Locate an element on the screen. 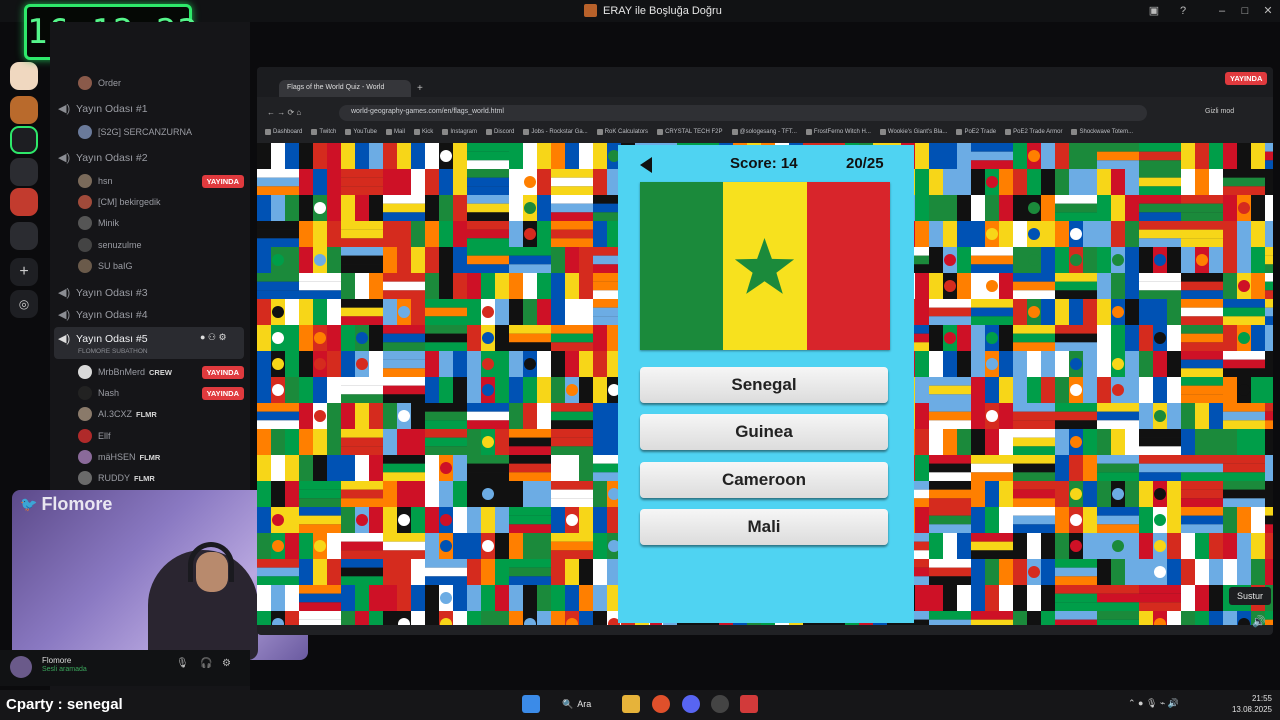  add-server-icon: + is located at coordinates (24, 272).